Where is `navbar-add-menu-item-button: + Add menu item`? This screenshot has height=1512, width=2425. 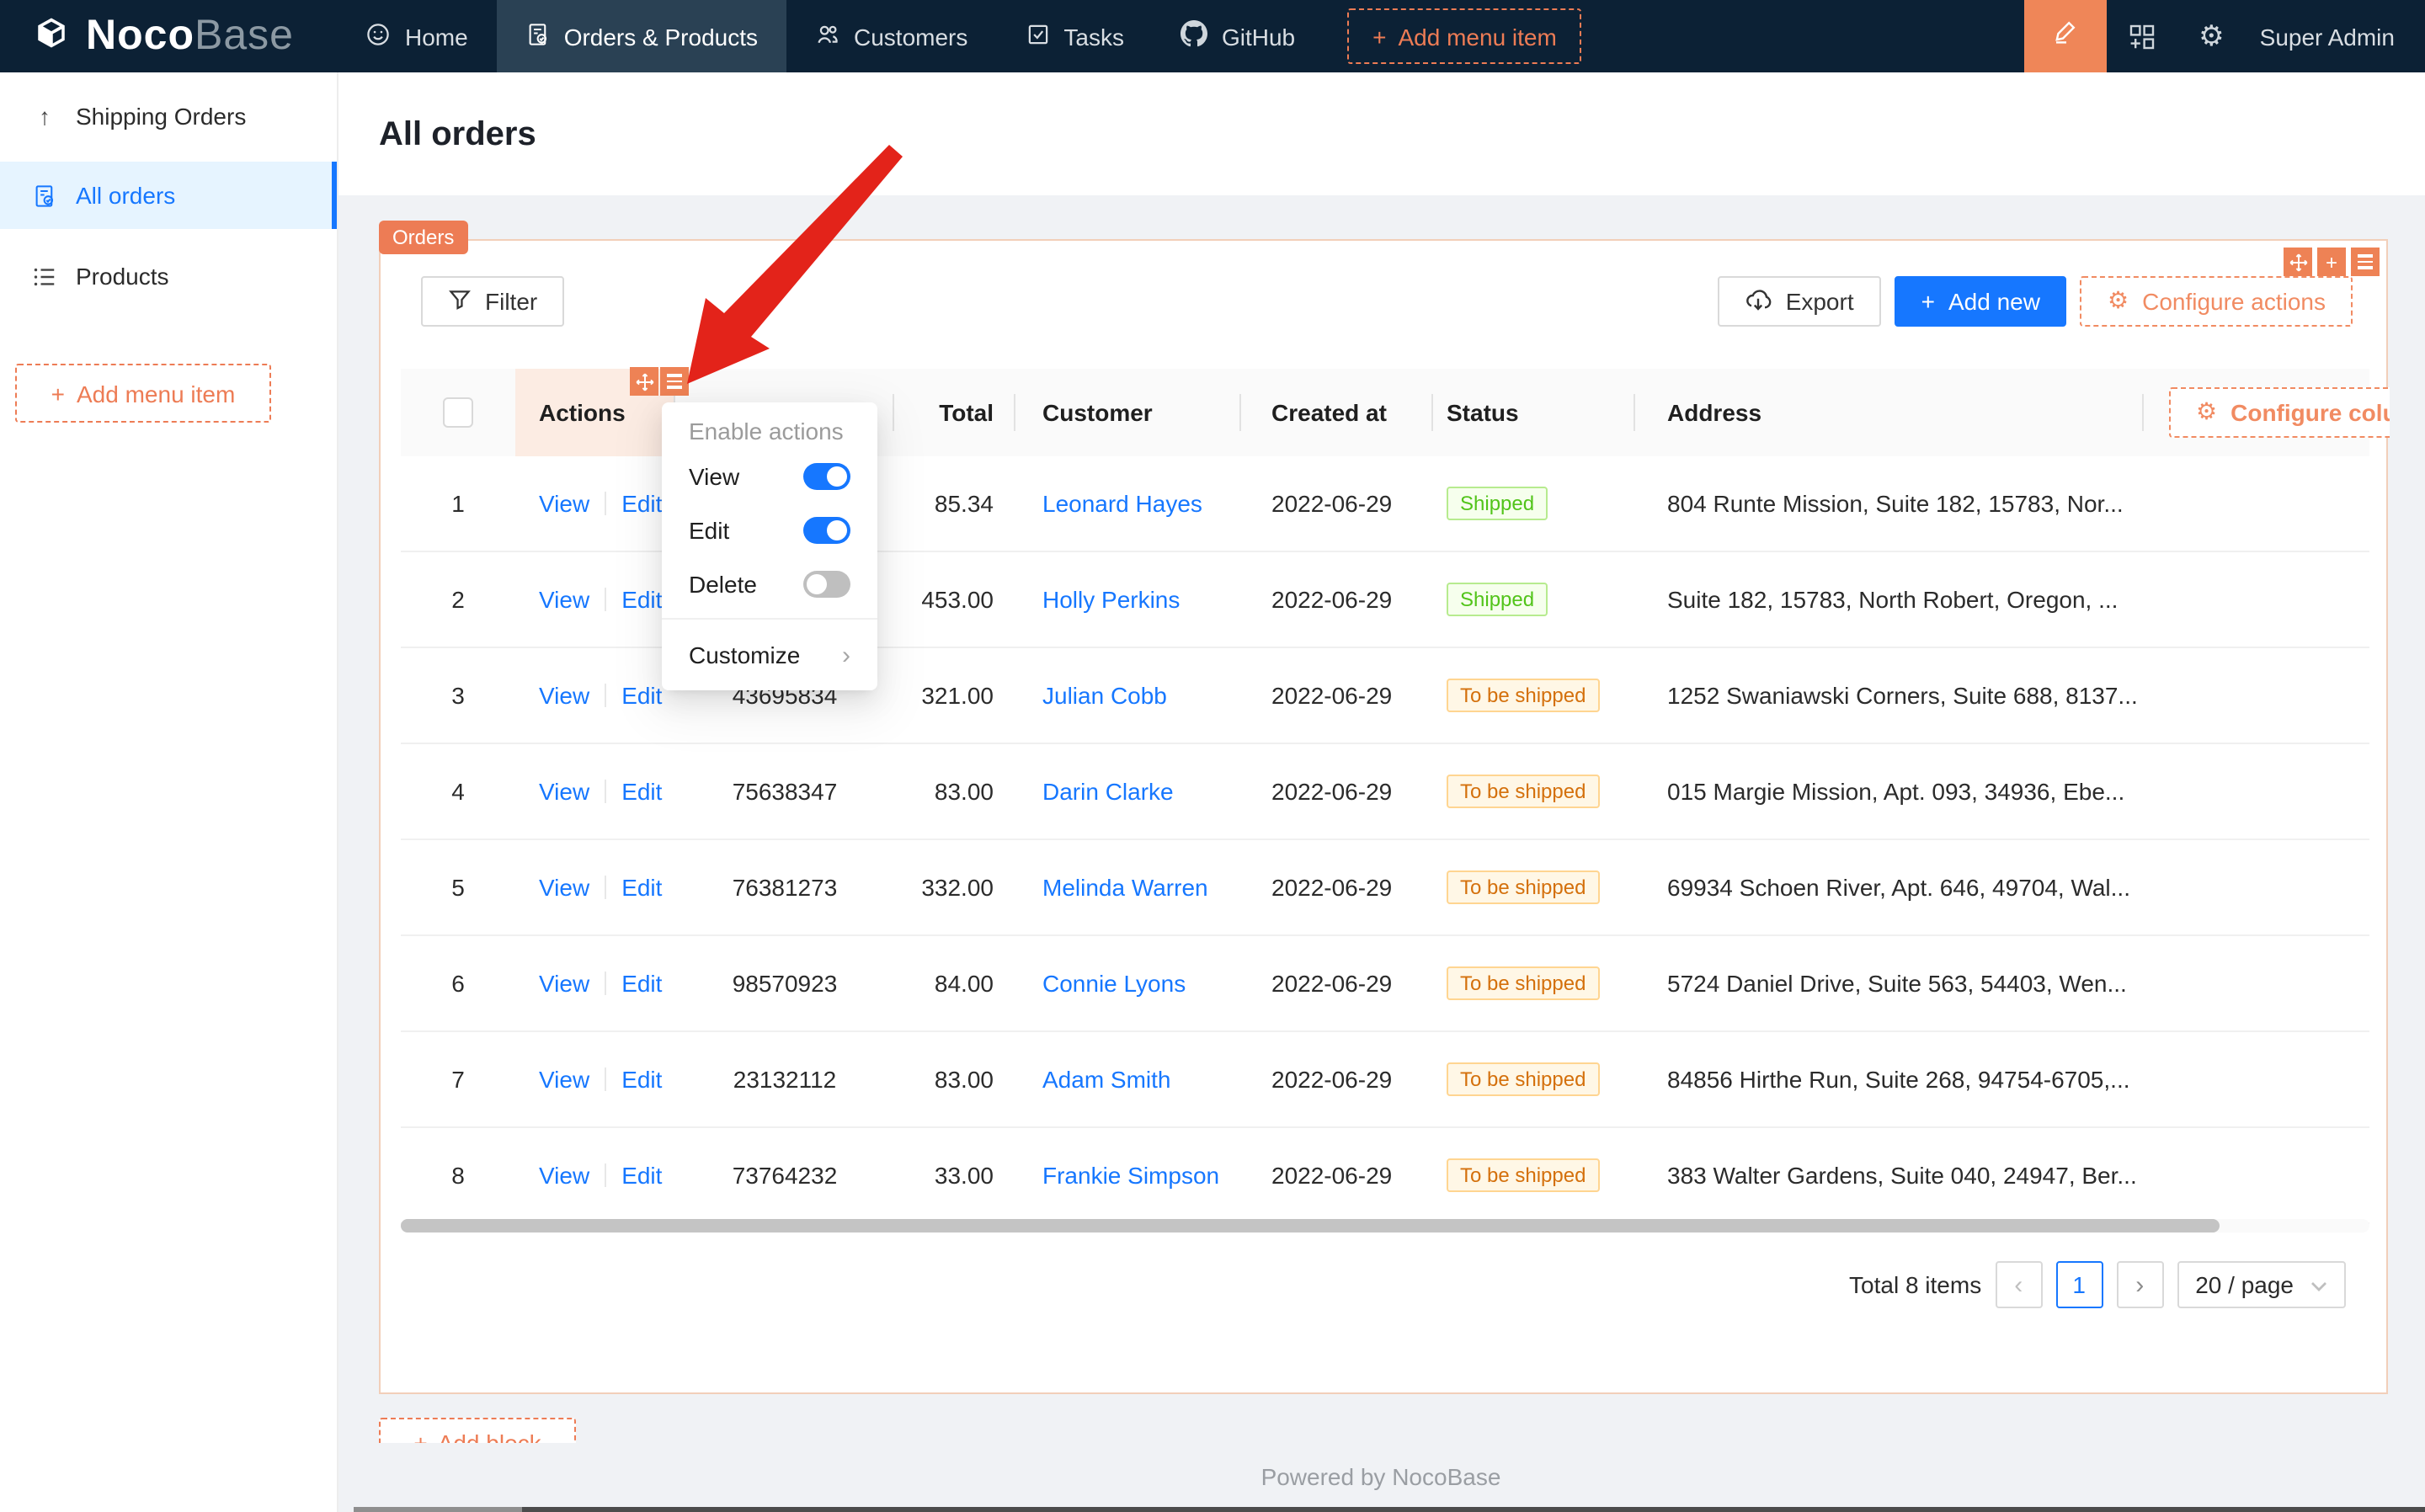
navbar-add-menu-item-button: + Add menu item is located at coordinates (1464, 36).